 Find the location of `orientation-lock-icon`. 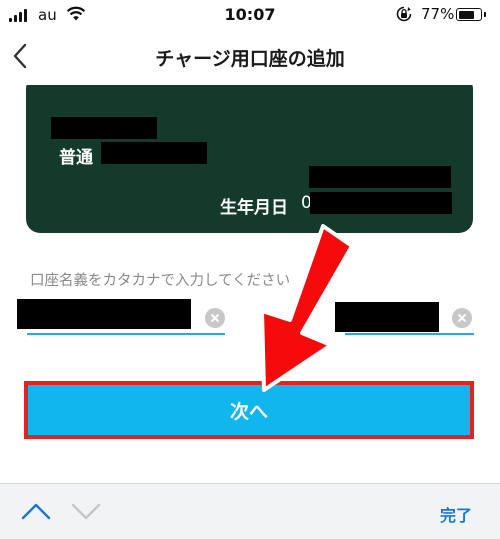

orientation-lock-icon is located at coordinates (404, 14).